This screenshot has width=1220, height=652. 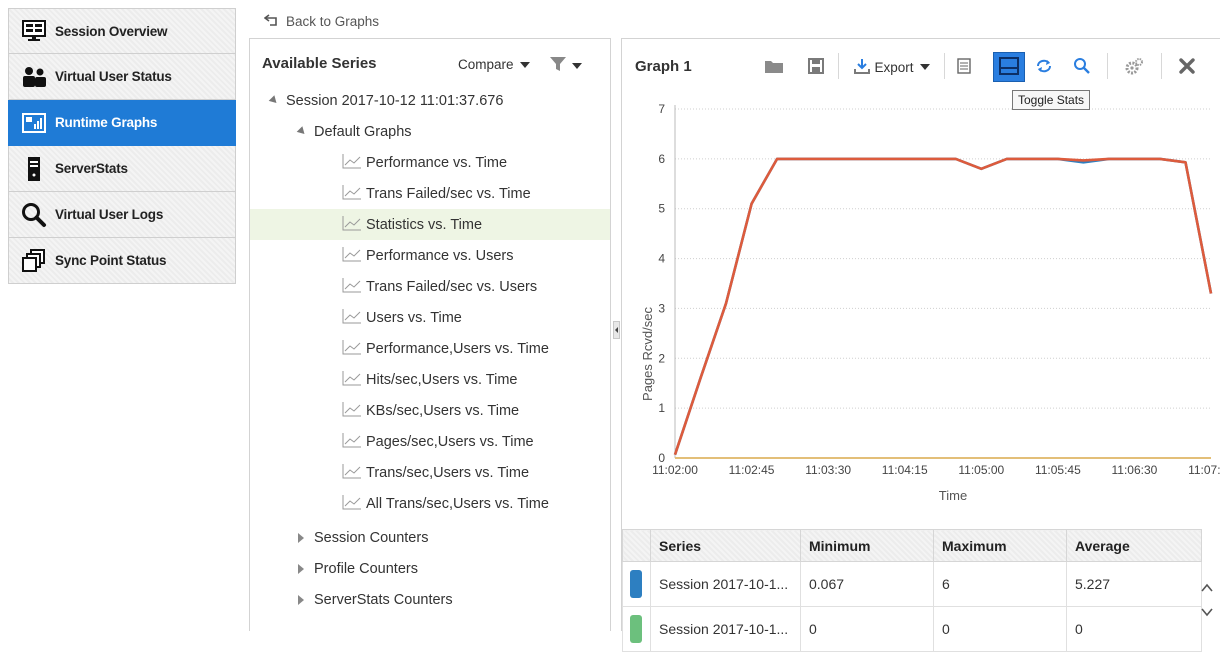 What do you see at coordinates (1204, 470) in the screenshot?
I see `x-tick-label: 11:07:15` at bounding box center [1204, 470].